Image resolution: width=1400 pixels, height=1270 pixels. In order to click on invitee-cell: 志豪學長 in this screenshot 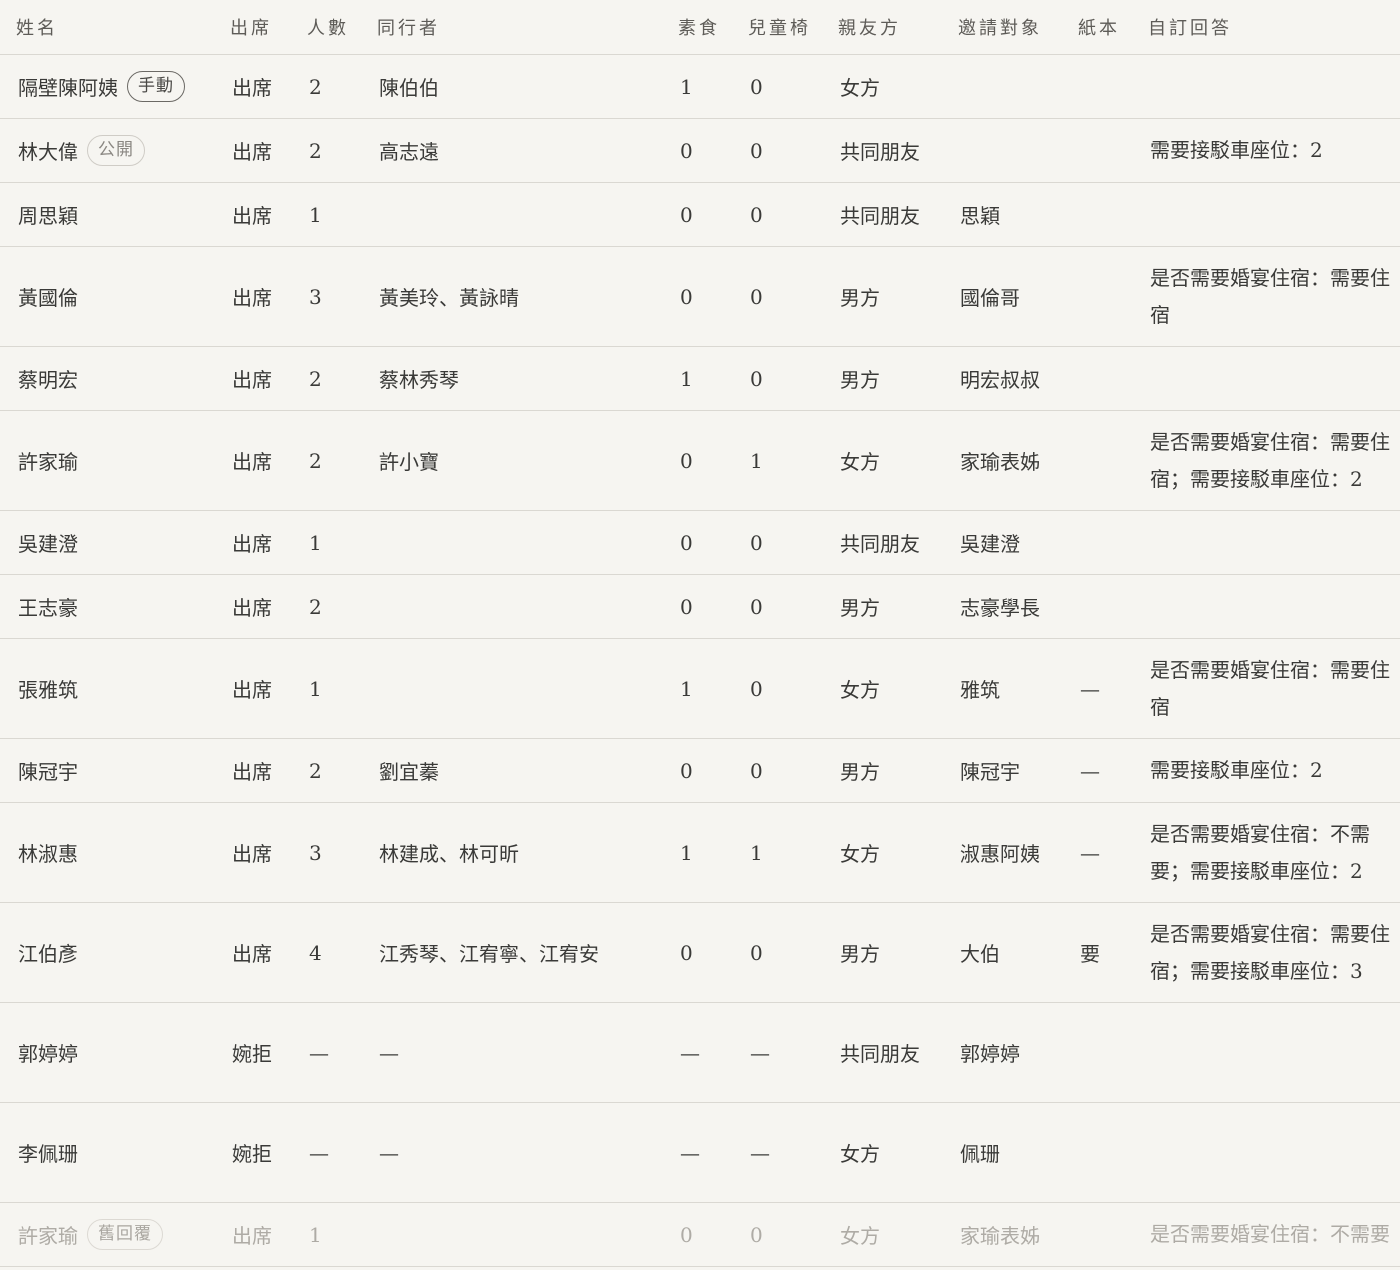, I will do `click(1002, 606)`.